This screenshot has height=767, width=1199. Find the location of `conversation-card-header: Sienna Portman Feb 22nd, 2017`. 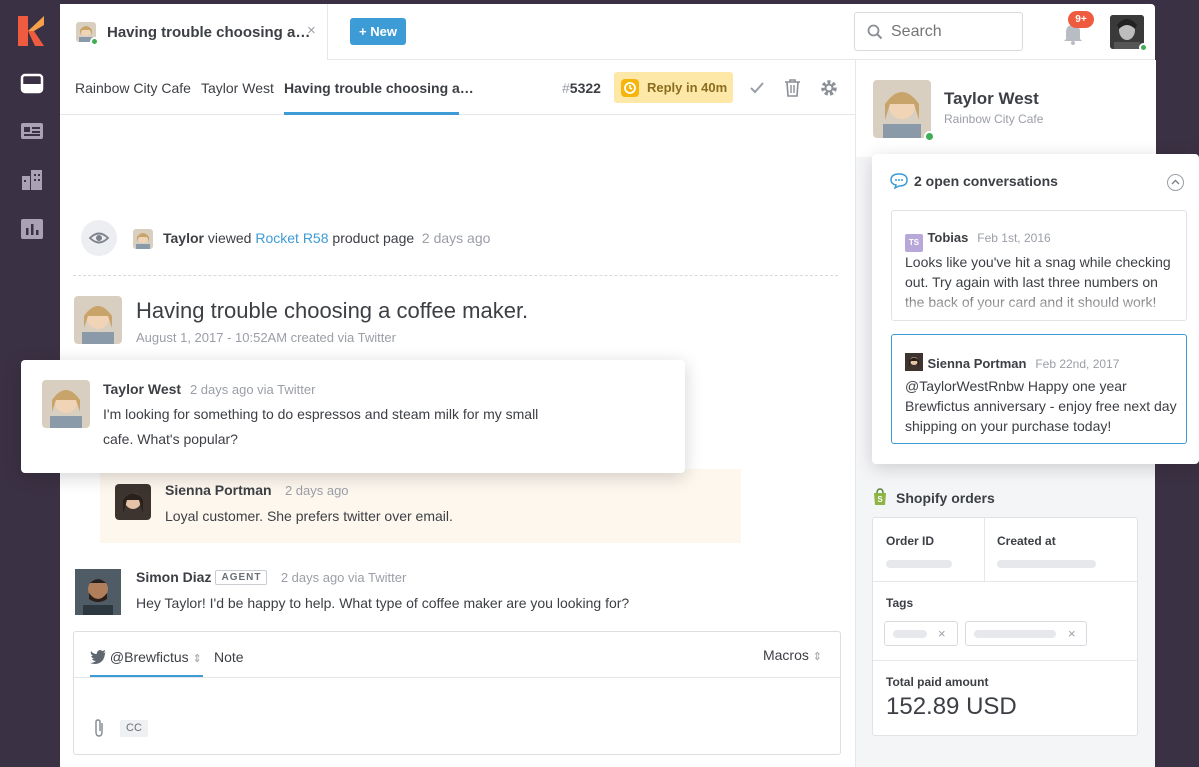

conversation-card-header: Sienna Portman Feb 22nd, 2017 is located at coordinates (1012, 363).